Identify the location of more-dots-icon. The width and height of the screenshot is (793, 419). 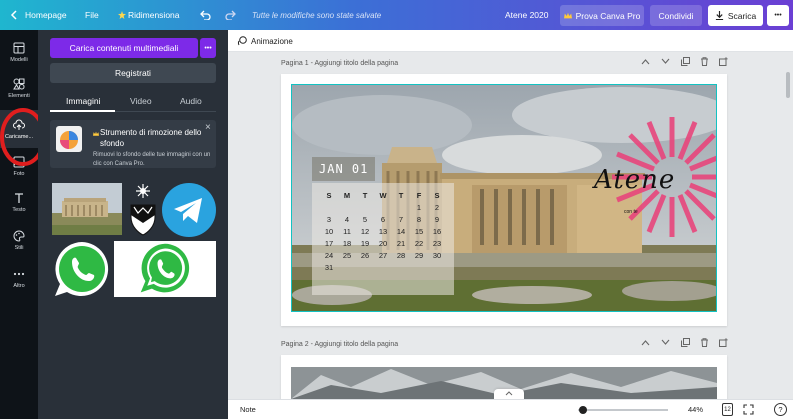
(19, 273).